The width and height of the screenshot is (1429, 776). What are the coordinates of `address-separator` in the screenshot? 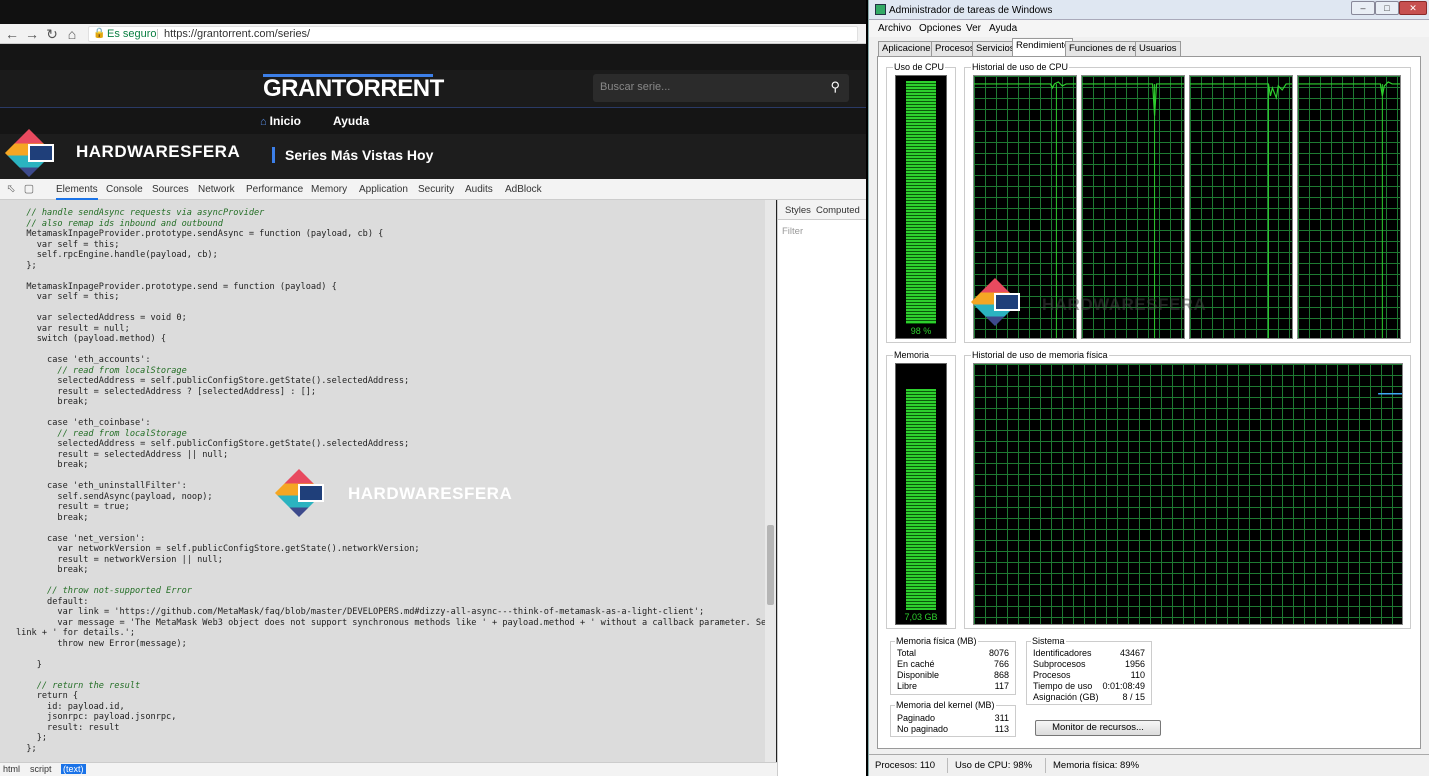 It's located at (157, 34).